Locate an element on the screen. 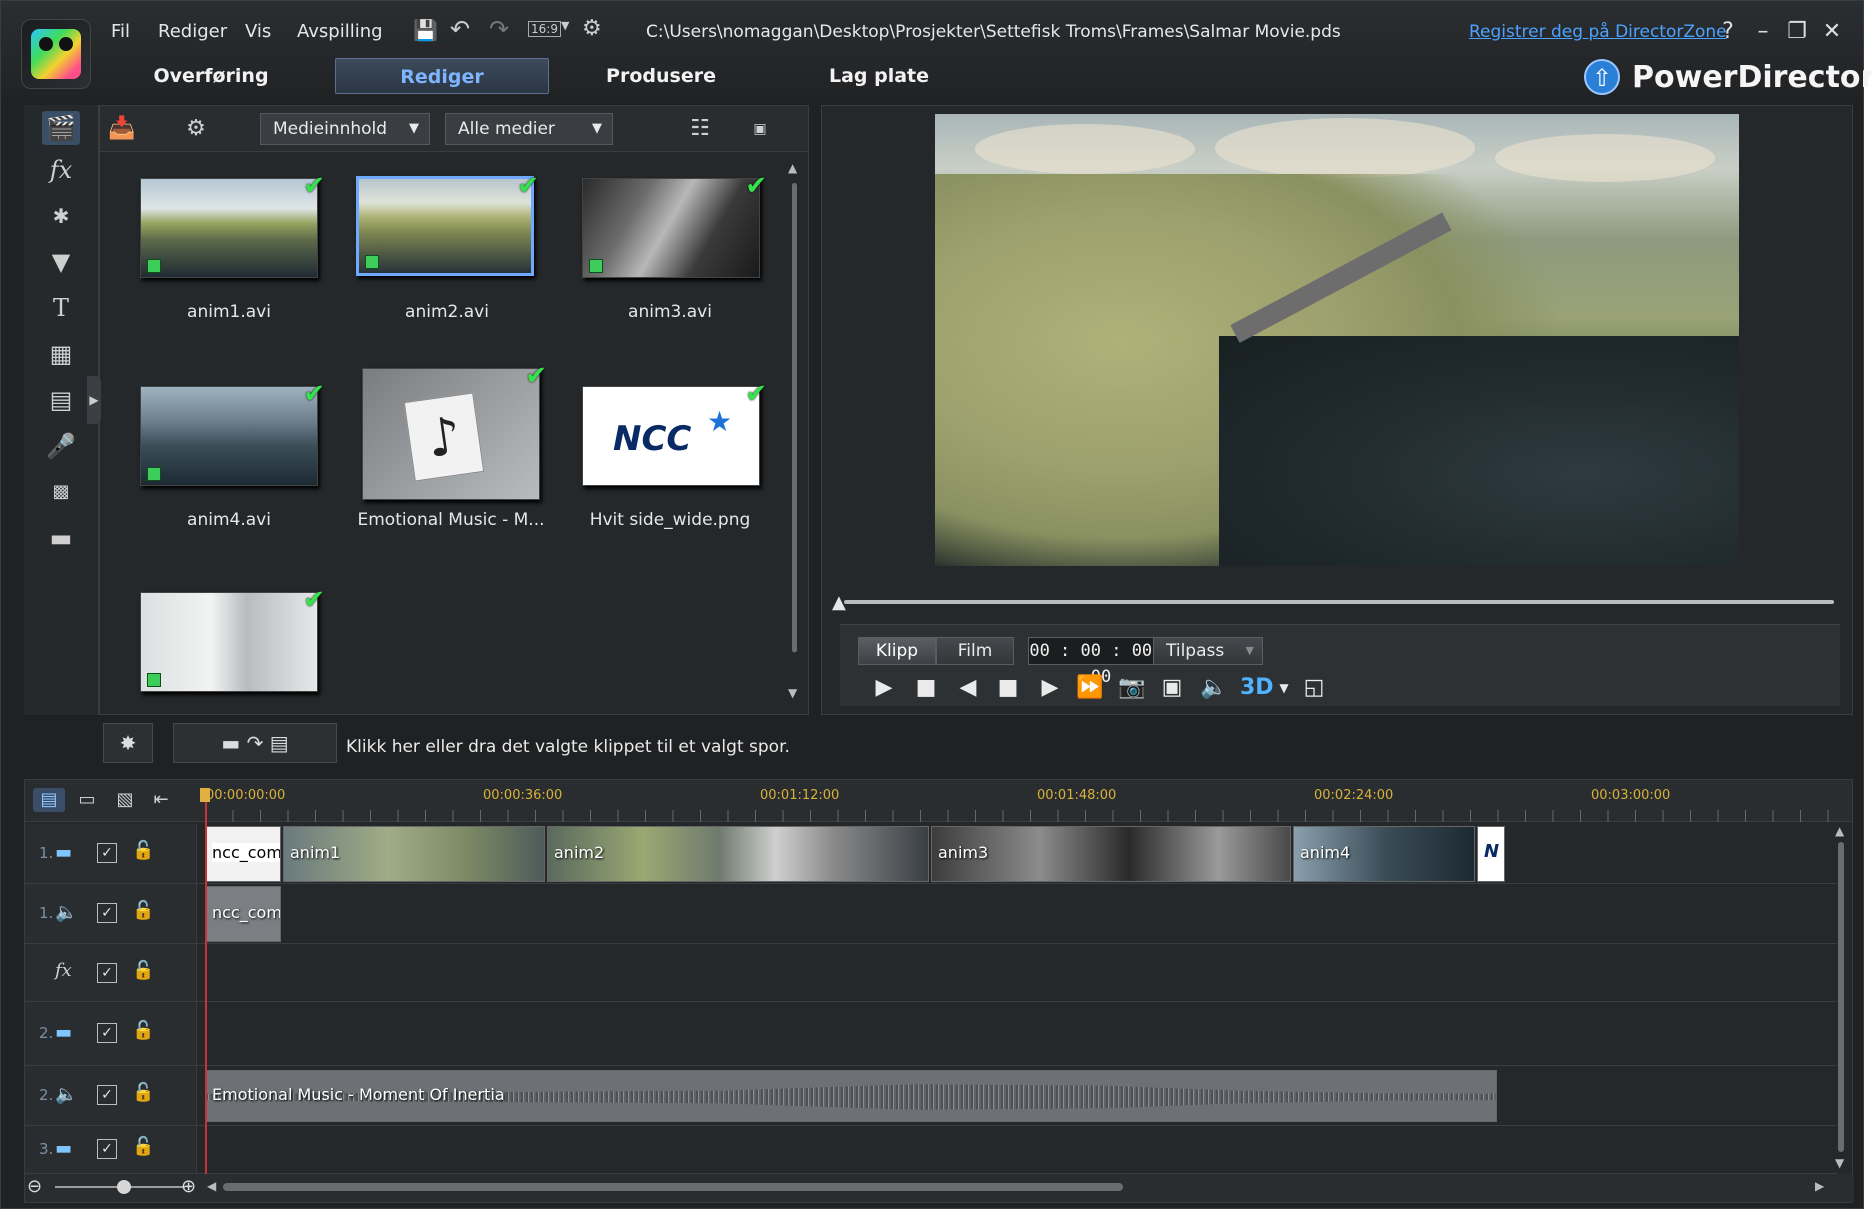 The width and height of the screenshot is (1872, 1209). register-link: Registrer deg på DirectorZone is located at coordinates (1598, 32).